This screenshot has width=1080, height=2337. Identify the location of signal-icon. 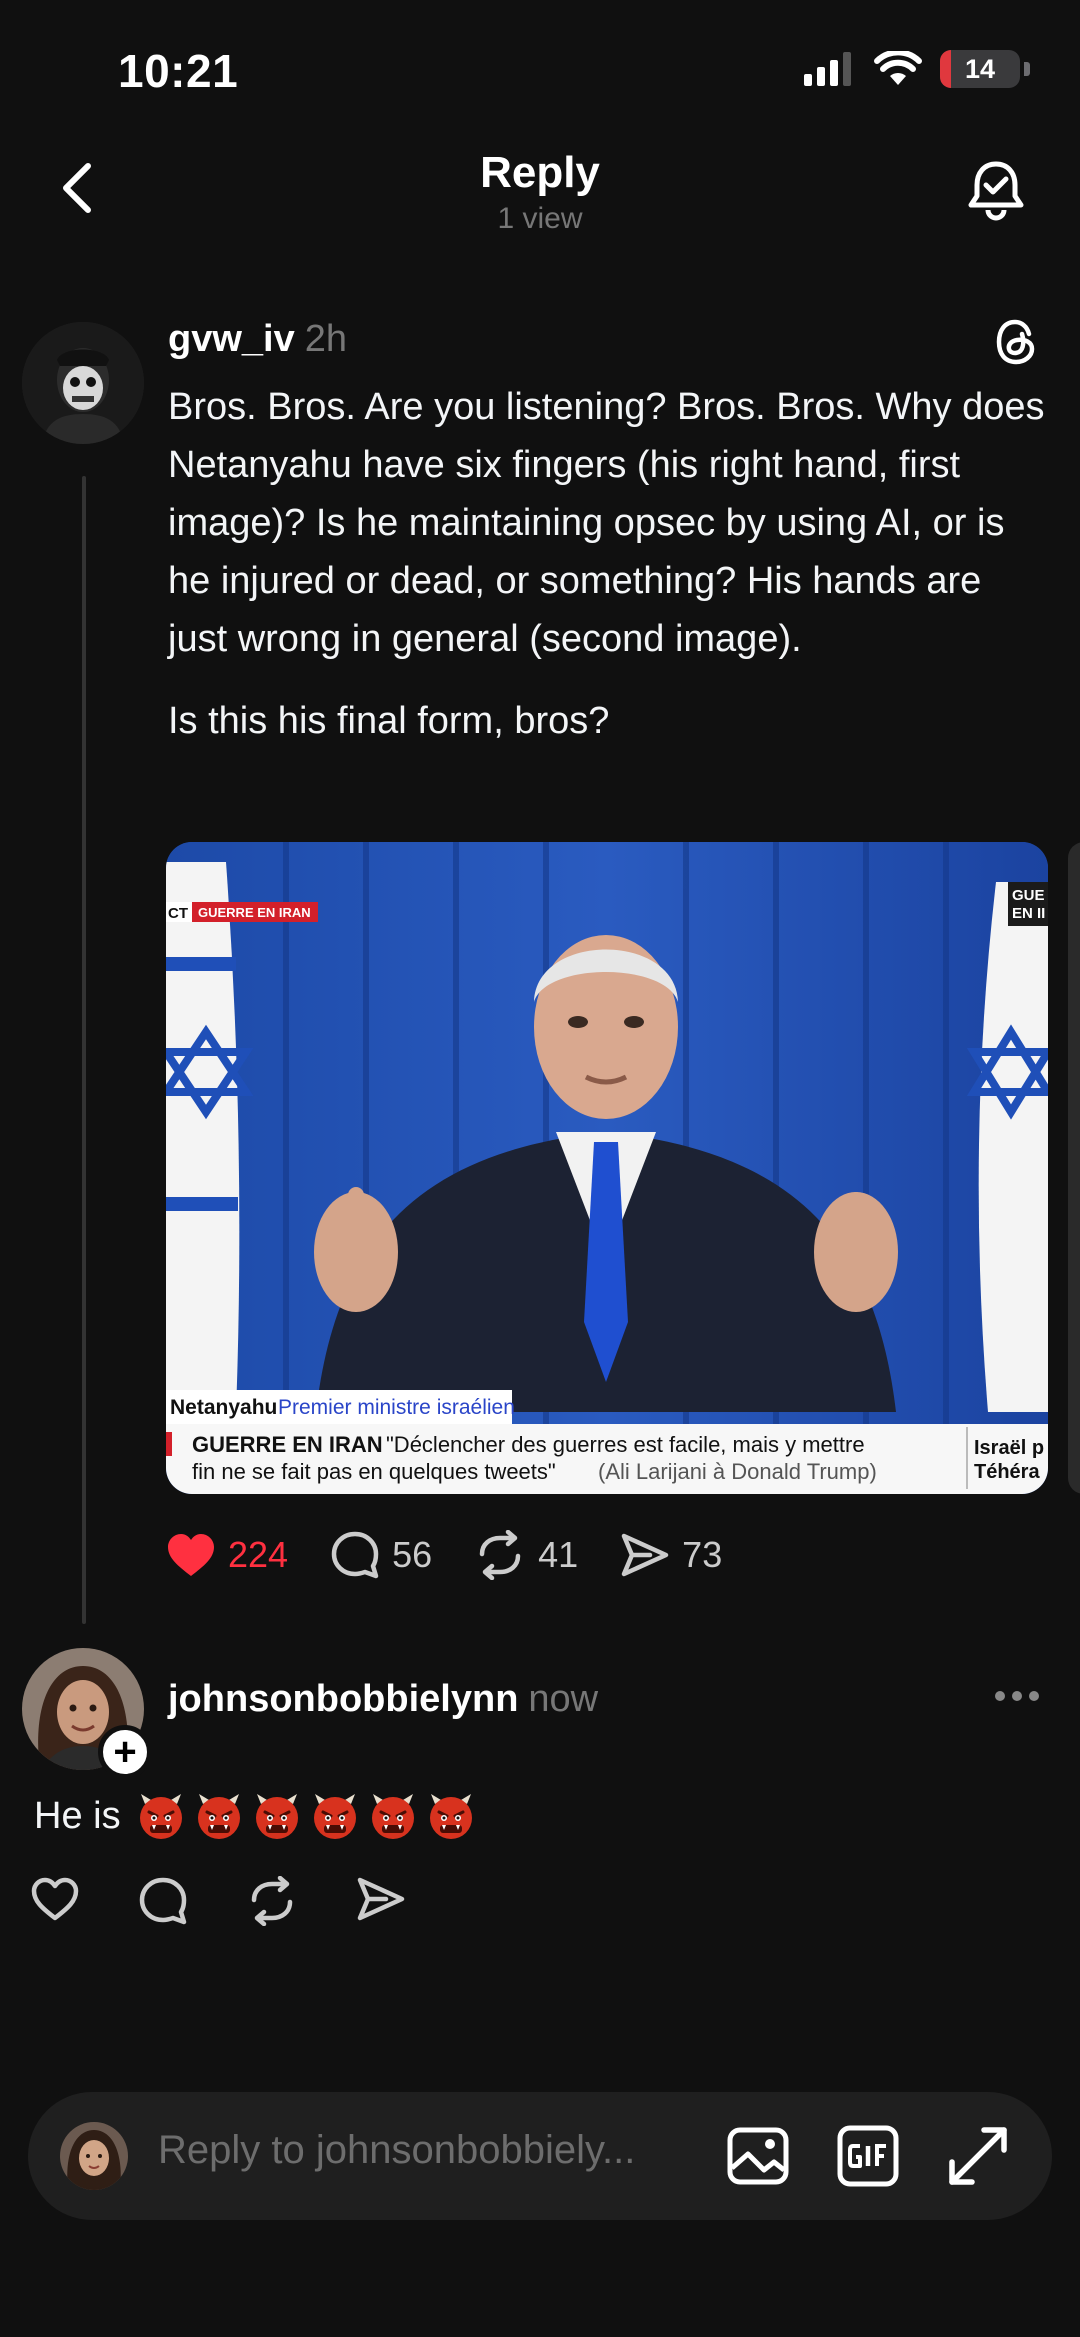
(827, 69).